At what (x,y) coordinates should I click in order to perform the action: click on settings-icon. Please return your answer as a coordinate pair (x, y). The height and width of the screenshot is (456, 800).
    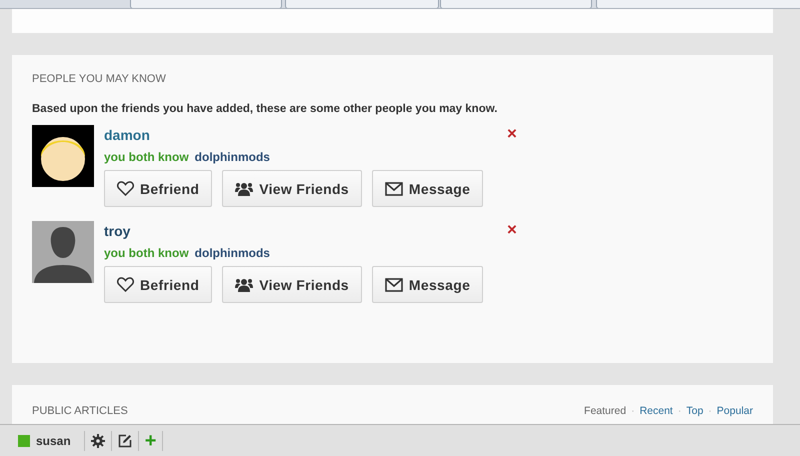
    Looking at the image, I should click on (97, 441).